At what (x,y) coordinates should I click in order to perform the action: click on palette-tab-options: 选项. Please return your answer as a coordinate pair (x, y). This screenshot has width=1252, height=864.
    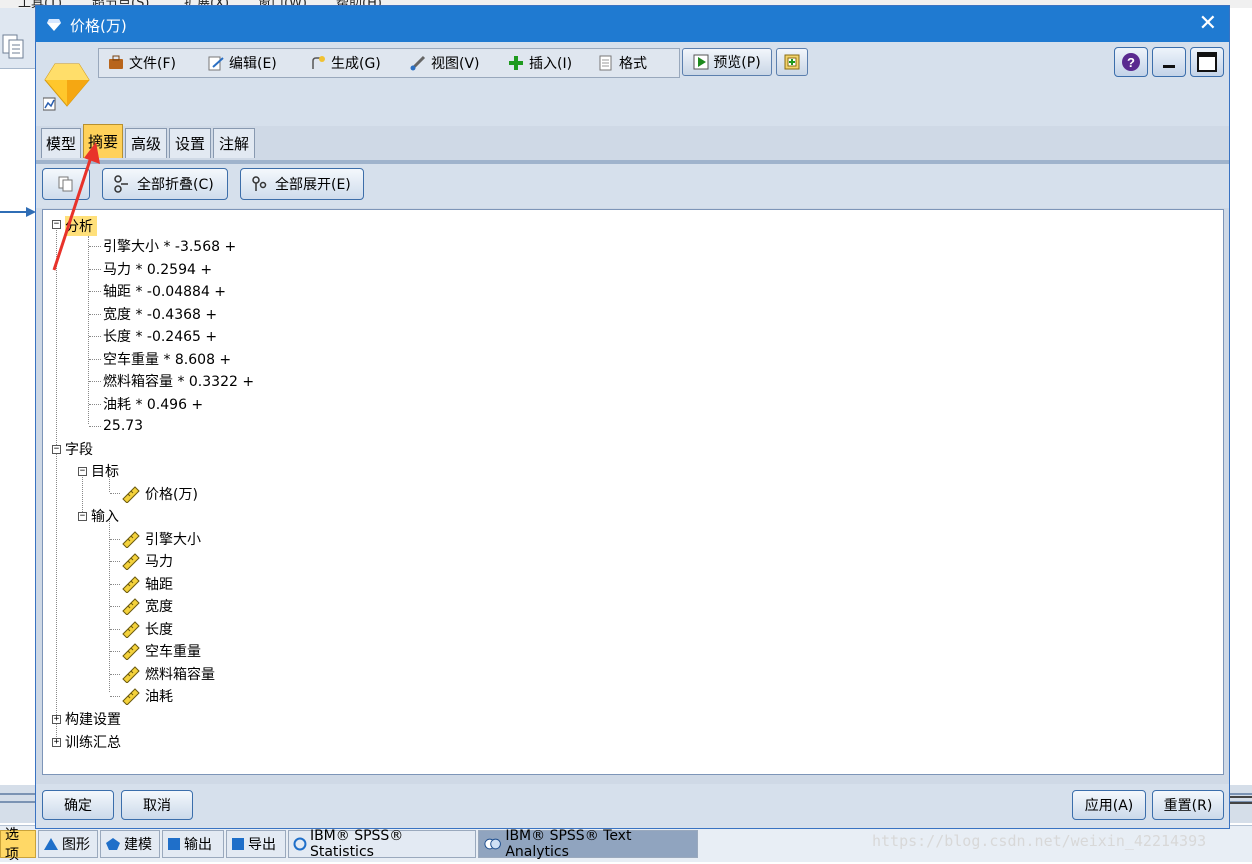
    Looking at the image, I should click on (18, 845).